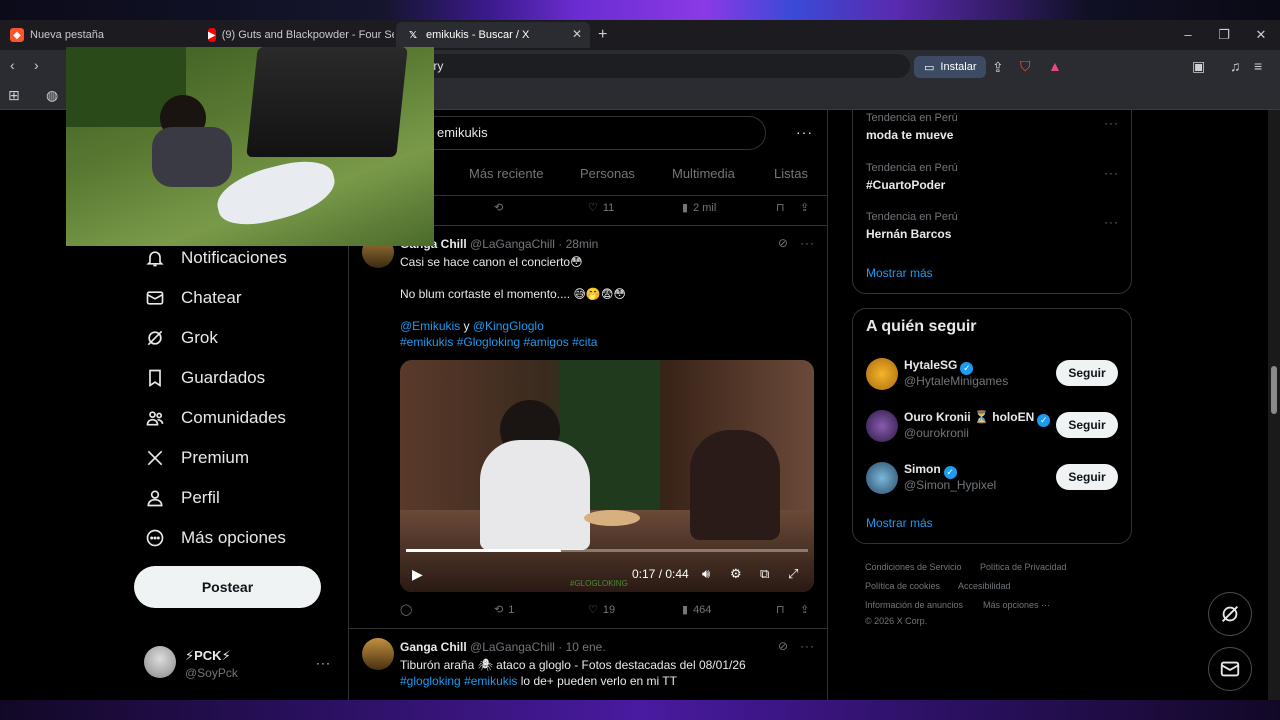 The image size is (1280, 720). What do you see at coordinates (406, 609) in the screenshot?
I see `reply-button: ◯` at bounding box center [406, 609].